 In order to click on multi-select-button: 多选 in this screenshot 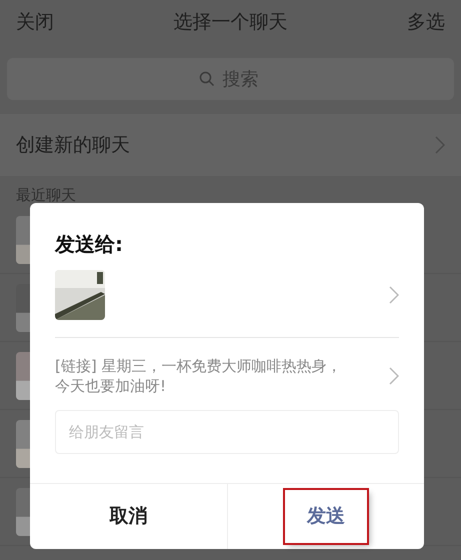, I will do `click(426, 22)`.